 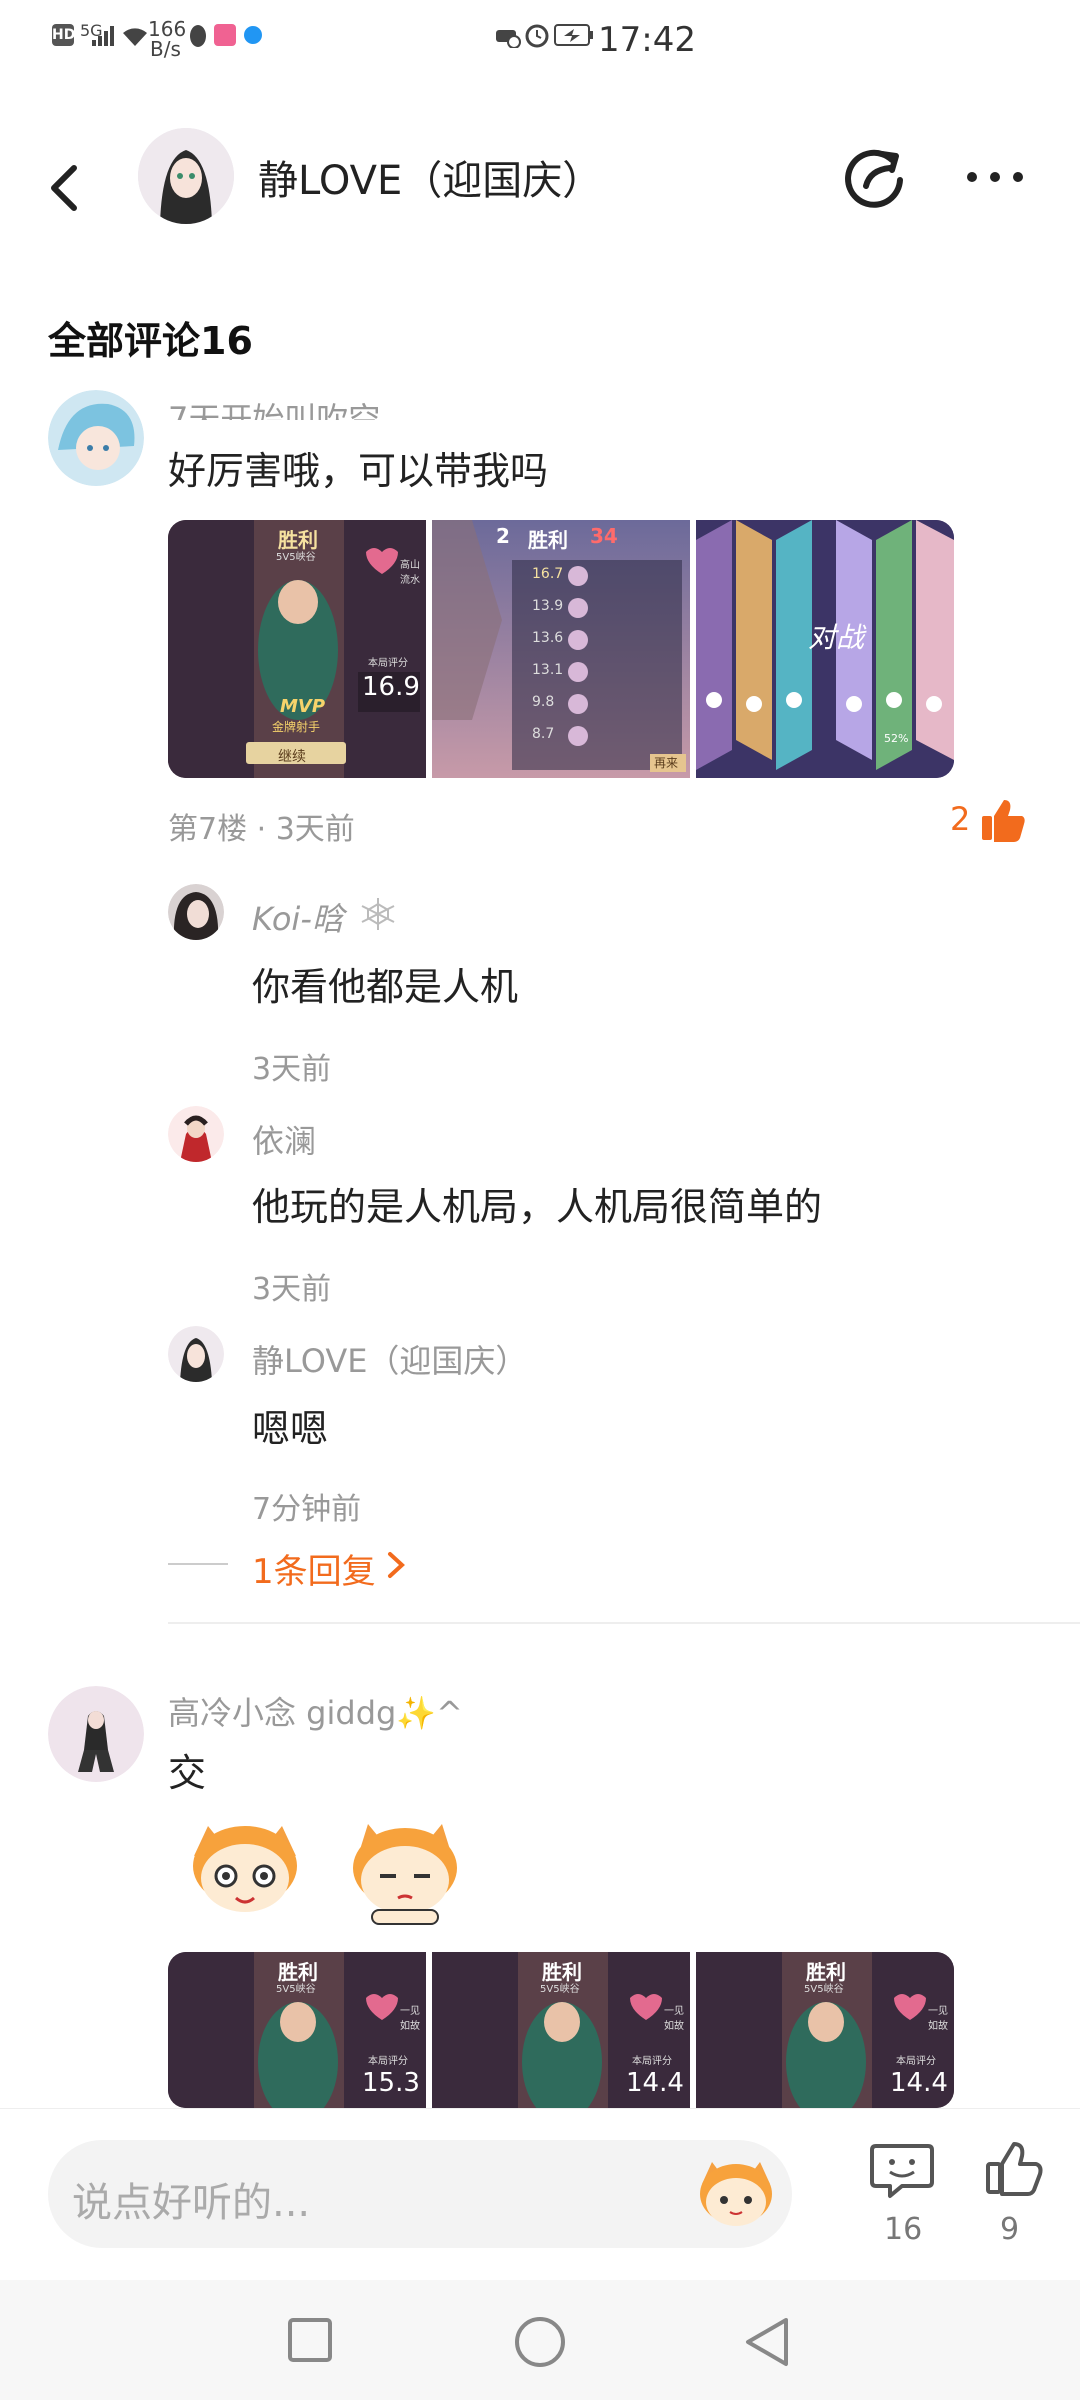 What do you see at coordinates (548, 670) in the screenshot?
I see `image2-row-4: 13.1` at bounding box center [548, 670].